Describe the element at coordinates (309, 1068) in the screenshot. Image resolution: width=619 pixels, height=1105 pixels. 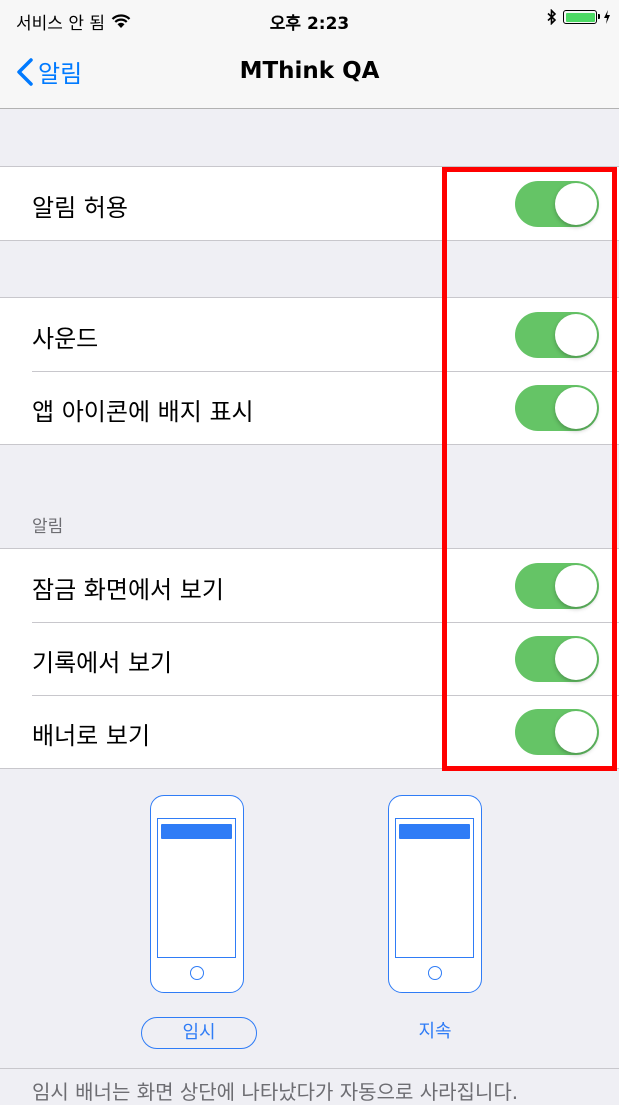
I see `divider` at that location.